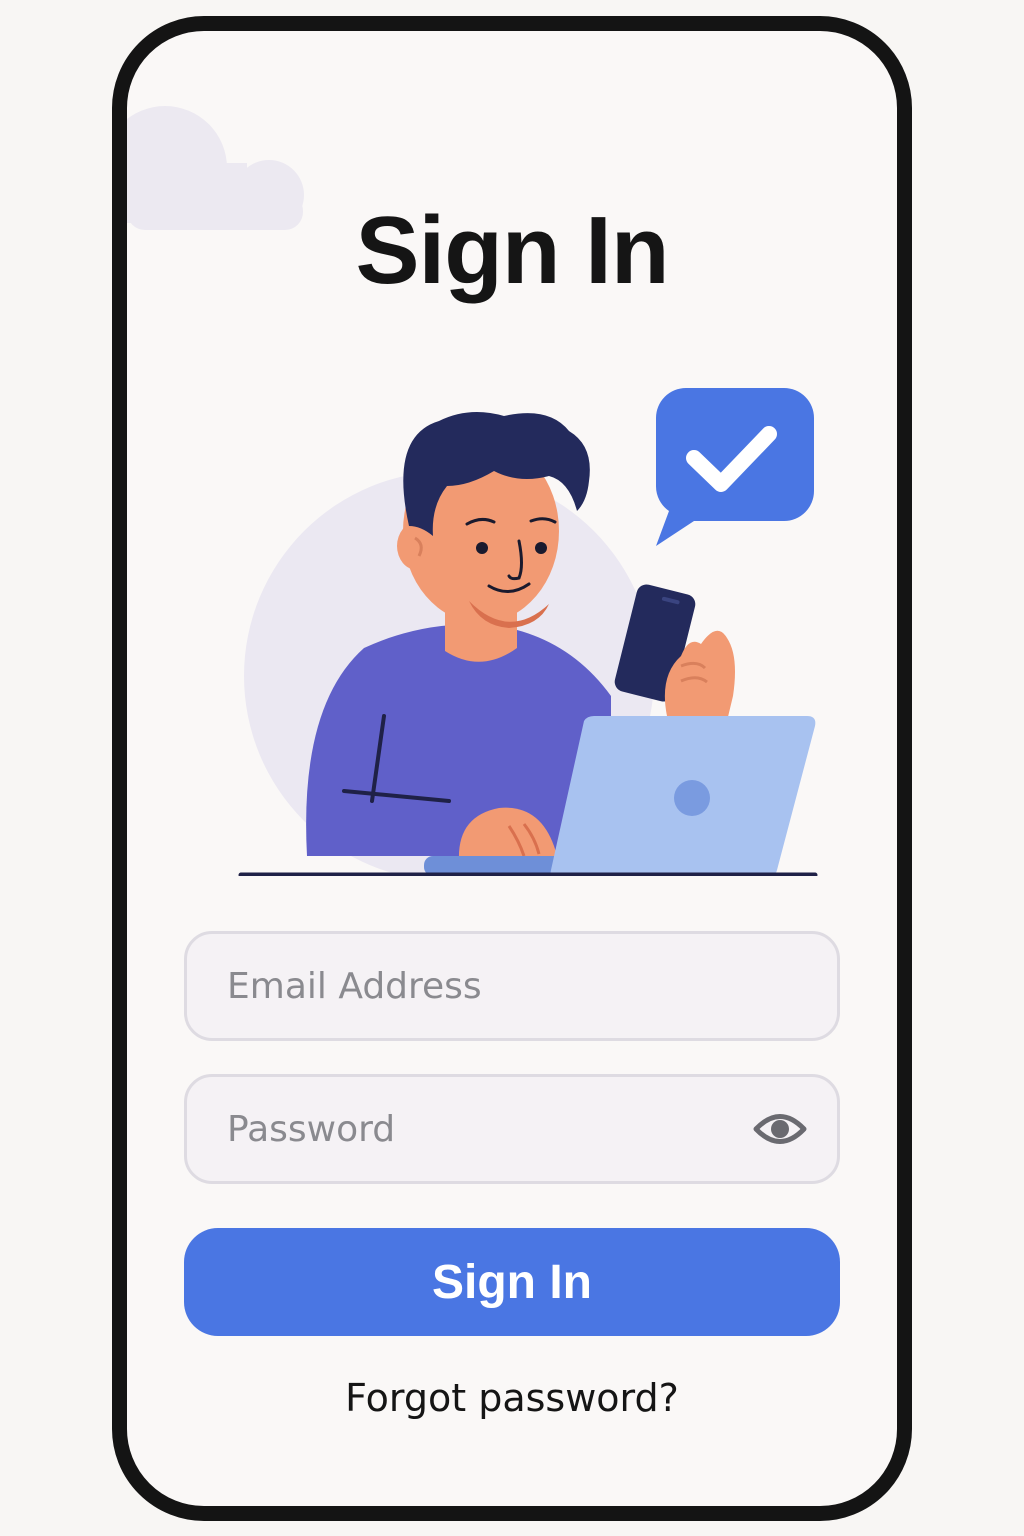  Describe the element at coordinates (512, 1398) in the screenshot. I see `forgot-password-link: Forgot password?` at that location.